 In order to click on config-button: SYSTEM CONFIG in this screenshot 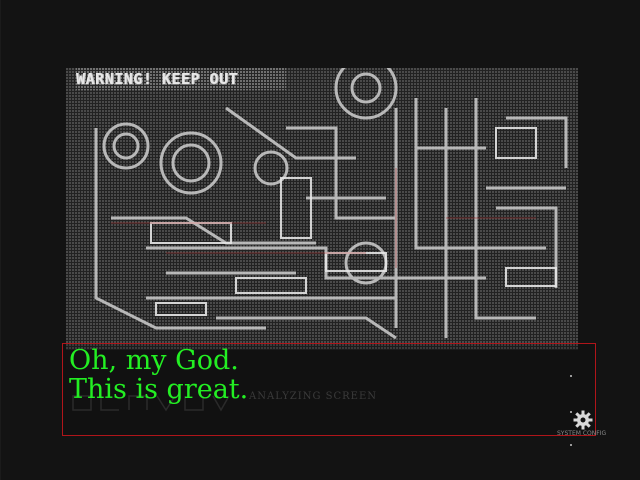, I will do `click(581, 424)`.